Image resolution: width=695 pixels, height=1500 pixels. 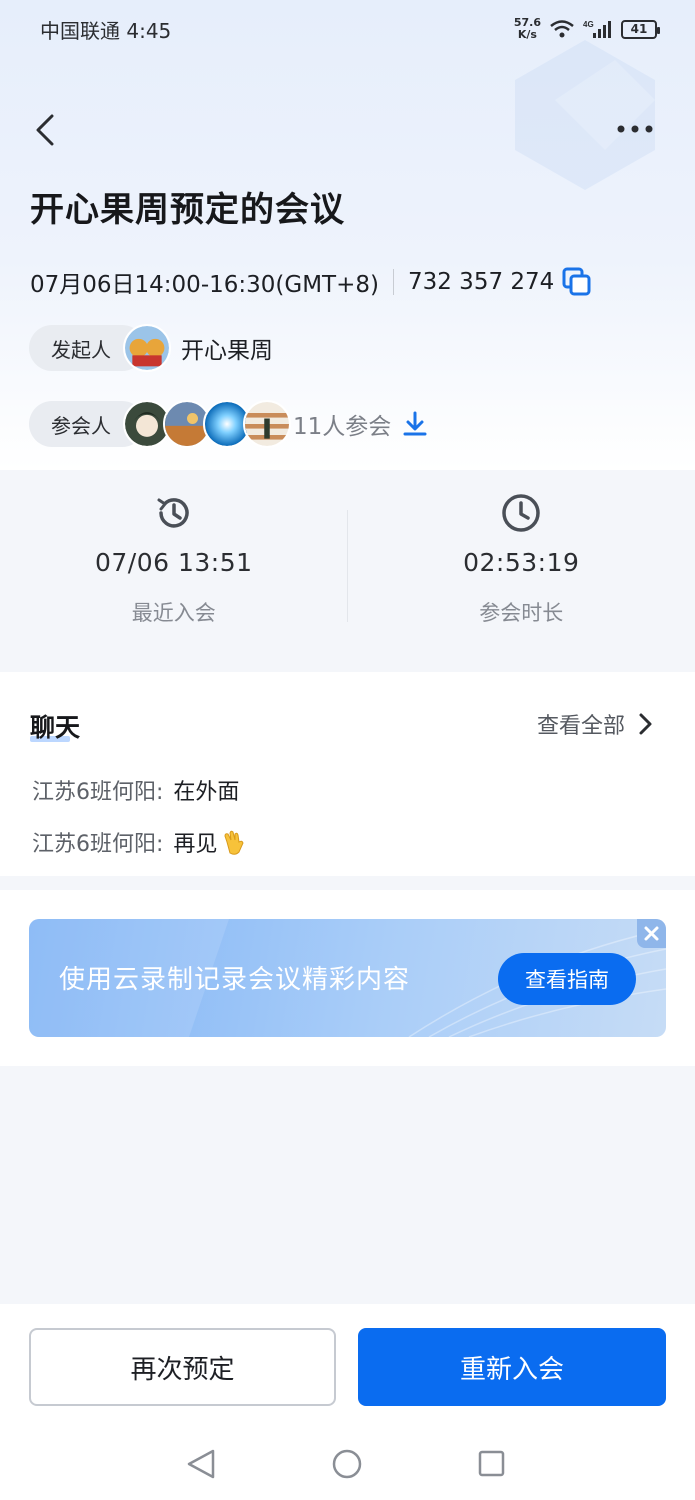 What do you see at coordinates (234, 842) in the screenshot?
I see `waving-hand-icon` at bounding box center [234, 842].